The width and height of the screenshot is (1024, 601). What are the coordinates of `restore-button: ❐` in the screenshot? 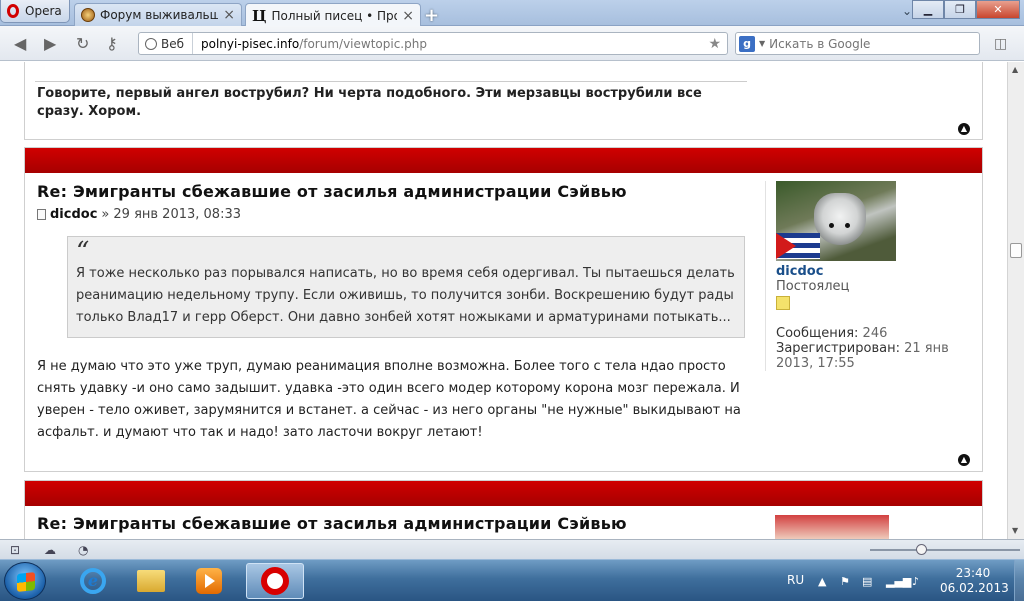 It's located at (960, 9).